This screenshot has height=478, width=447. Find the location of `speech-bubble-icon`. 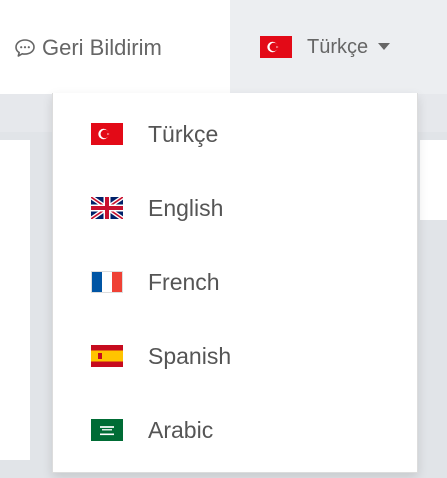

speech-bubble-icon is located at coordinates (25, 48).